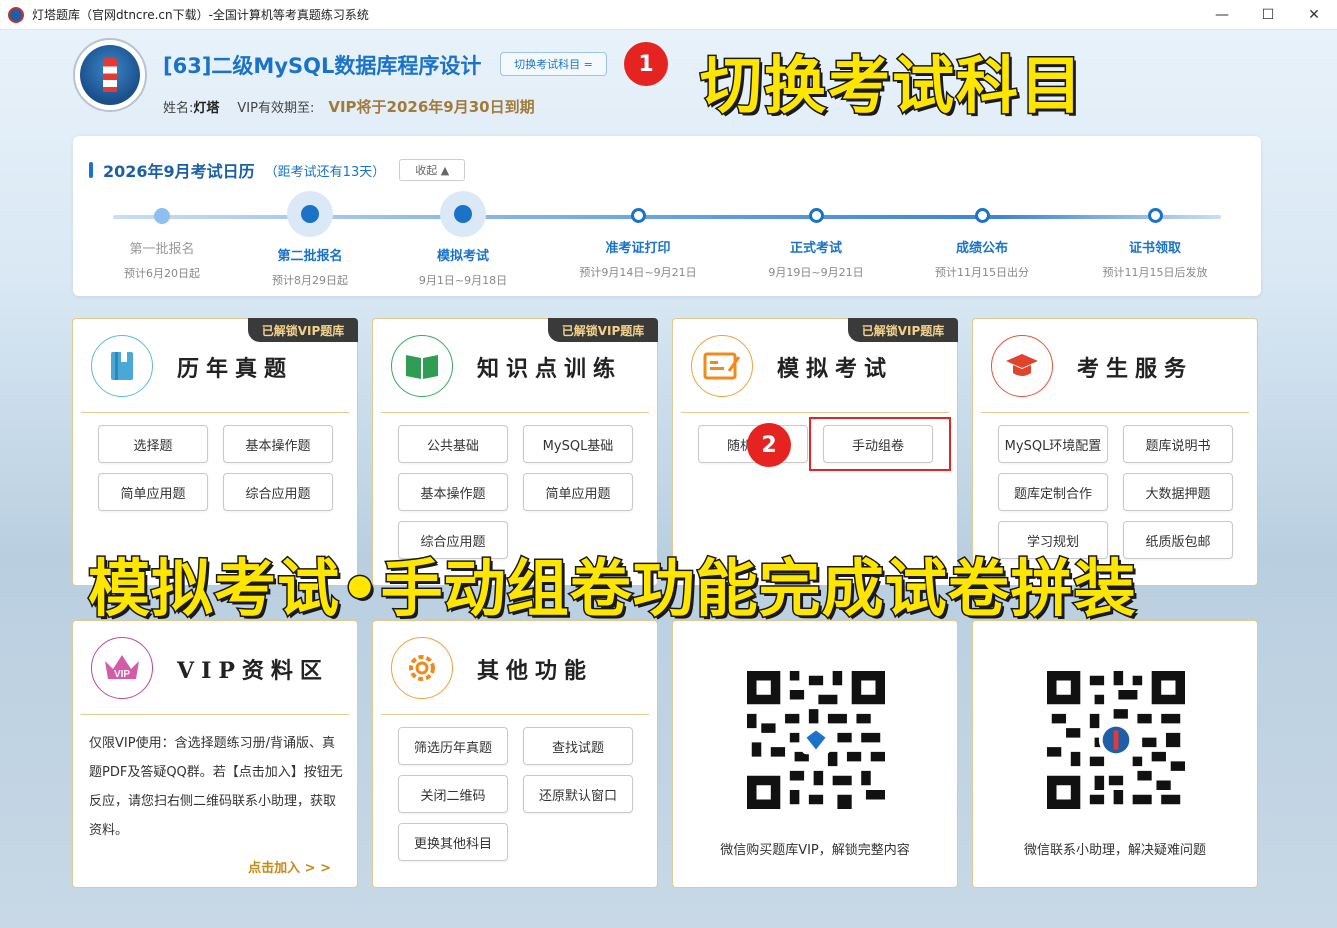  I want to click on user-info: 姓名: 灯塔 VIP有效期至: VIP将于2026年9月30日到期, so click(349, 106).